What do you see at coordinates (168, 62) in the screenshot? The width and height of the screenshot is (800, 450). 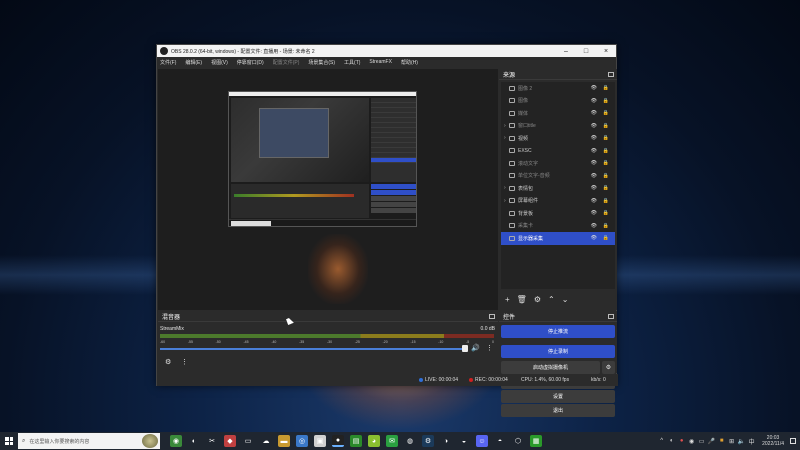 I see `menu-file: 文件(F)` at bounding box center [168, 62].